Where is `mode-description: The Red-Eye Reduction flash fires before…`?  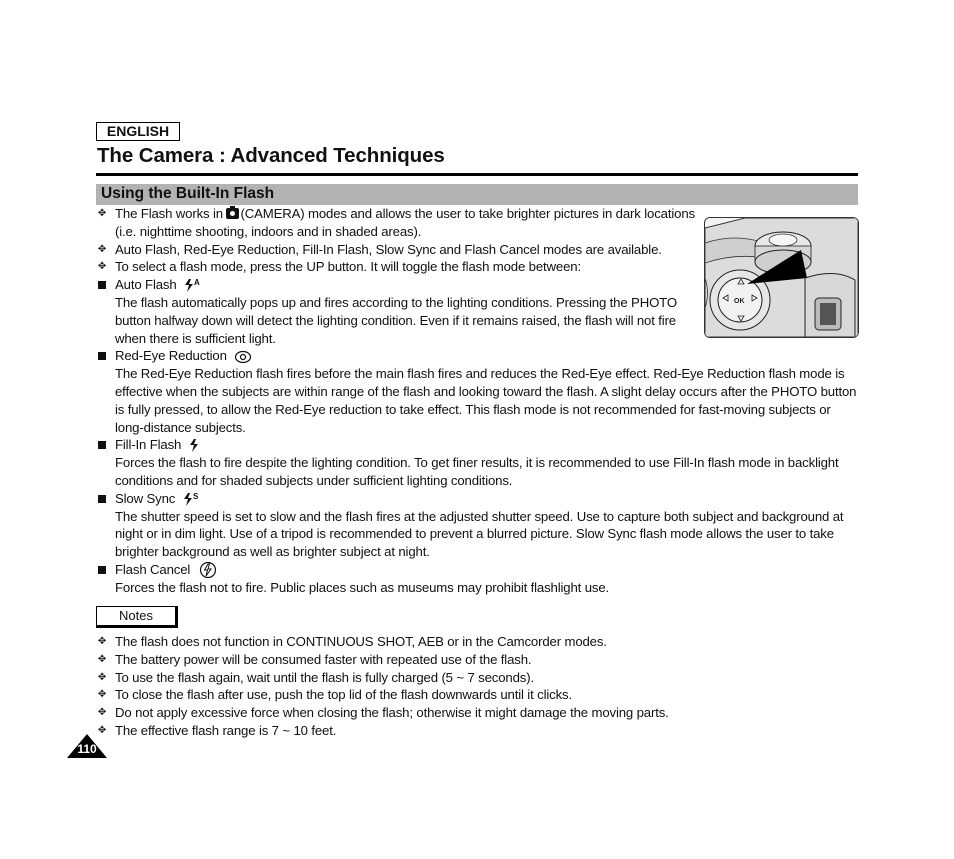 mode-description: The Red-Eye Reduction flash fires before… is located at coordinates (486, 400).